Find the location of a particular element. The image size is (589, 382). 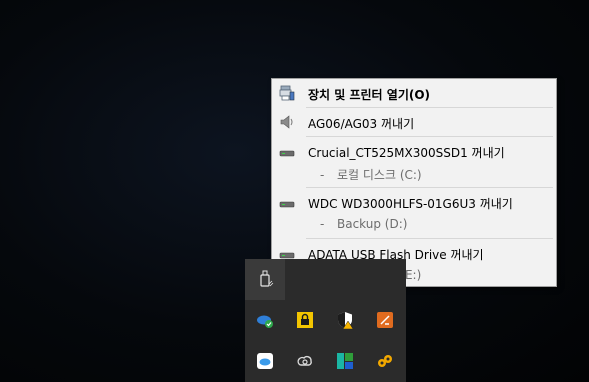

tray-overflow-flyout is located at coordinates (325, 320).